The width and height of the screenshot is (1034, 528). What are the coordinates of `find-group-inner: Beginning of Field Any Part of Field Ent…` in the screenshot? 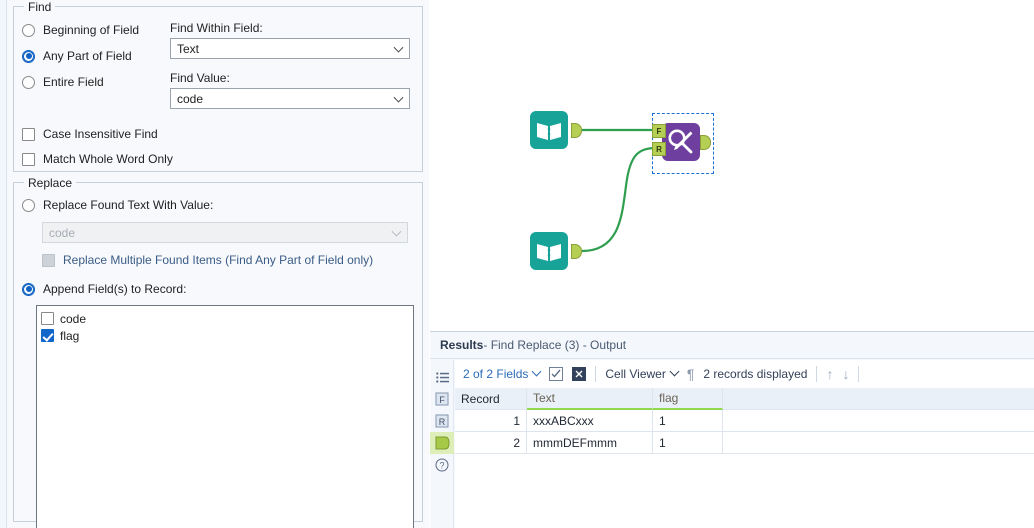 It's located at (218, 93).